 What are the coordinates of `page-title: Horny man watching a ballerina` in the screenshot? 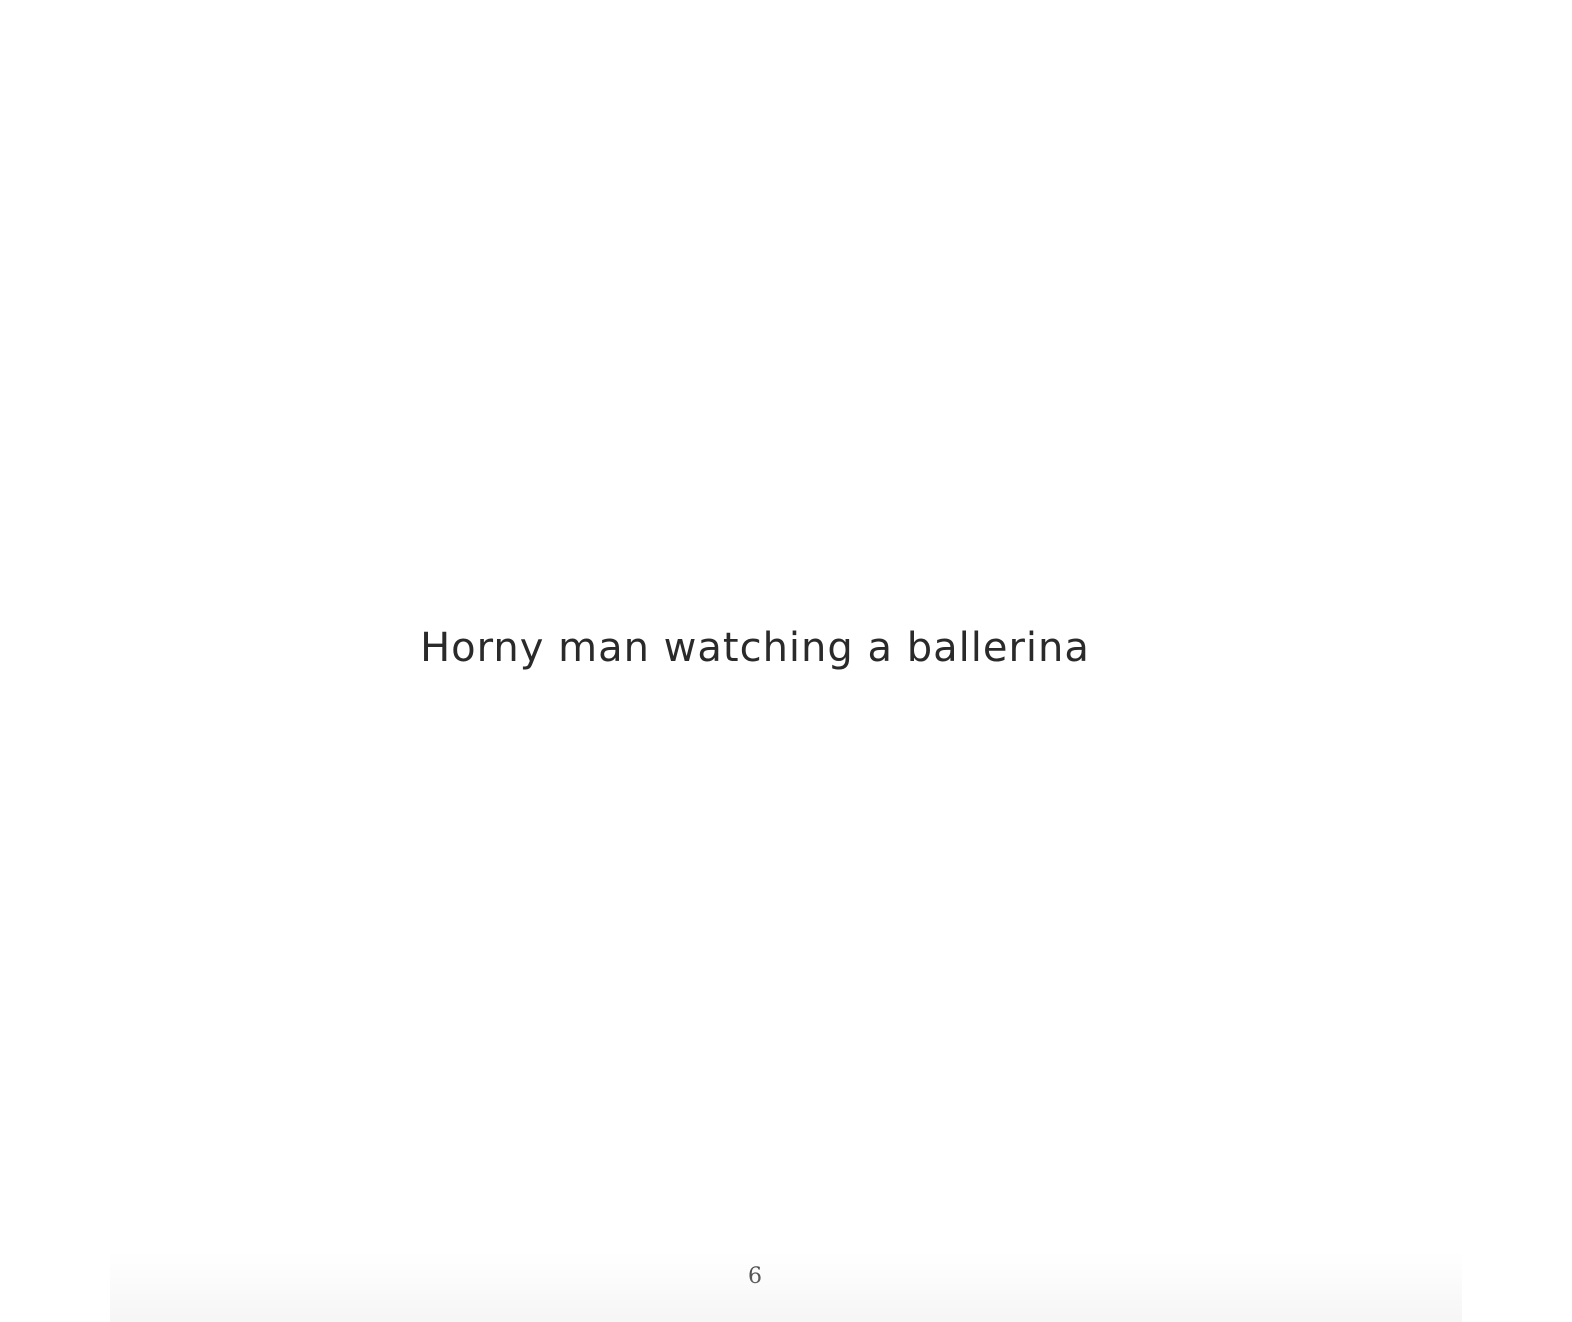 It's located at (755, 648).